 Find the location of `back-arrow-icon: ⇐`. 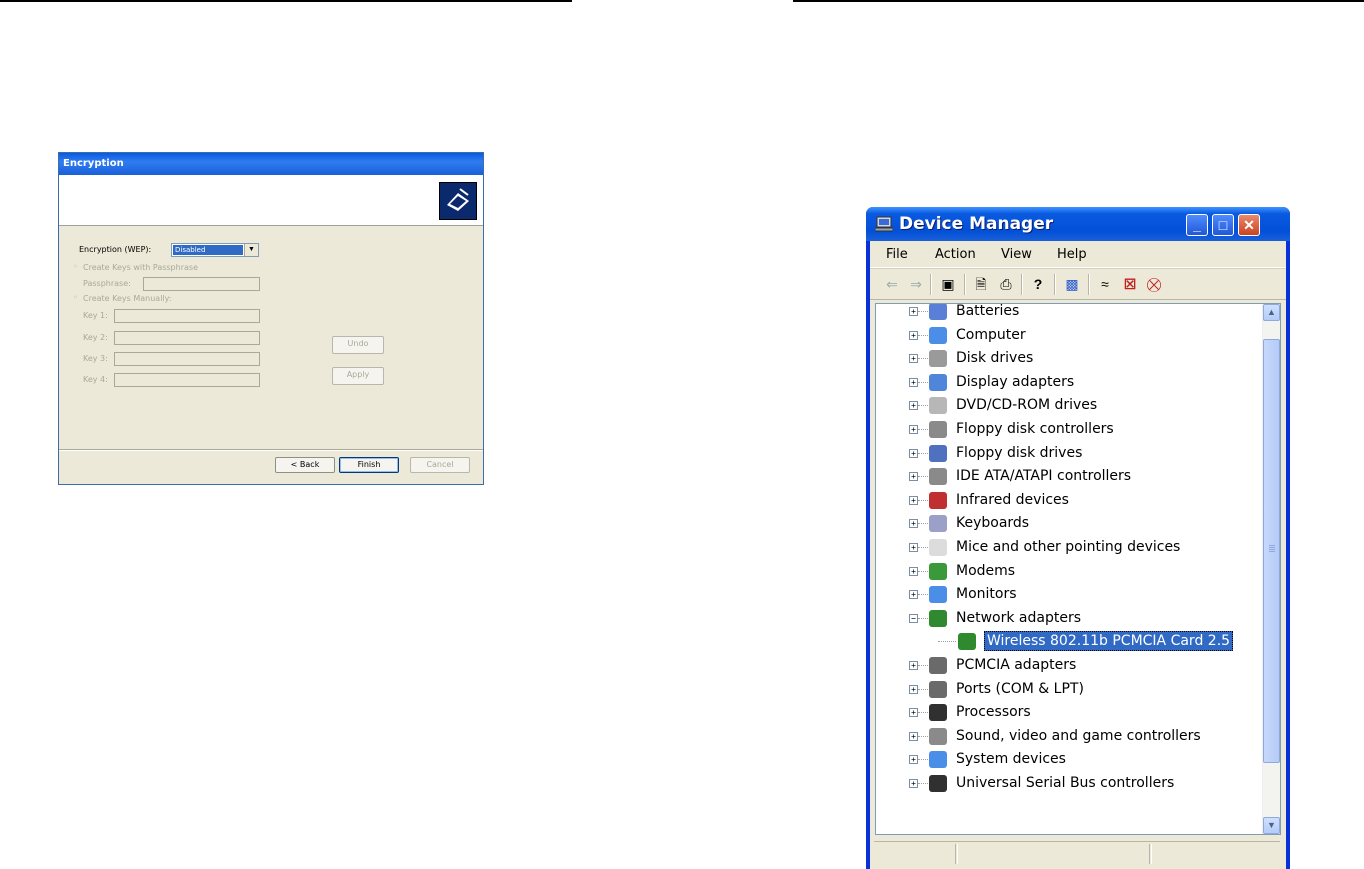

back-arrow-icon: ⇐ is located at coordinates (892, 284).